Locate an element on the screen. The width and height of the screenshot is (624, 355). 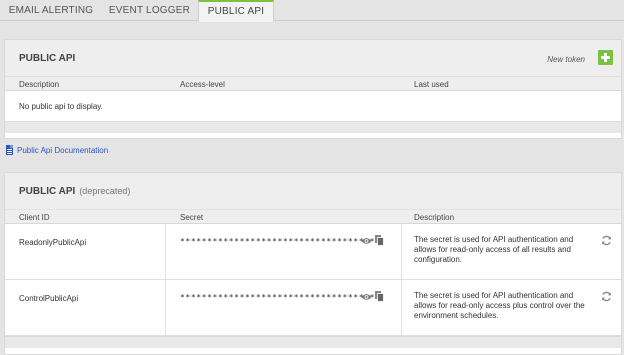
deprecated-api-title-text: PUBLIC API is located at coordinates (47, 191).